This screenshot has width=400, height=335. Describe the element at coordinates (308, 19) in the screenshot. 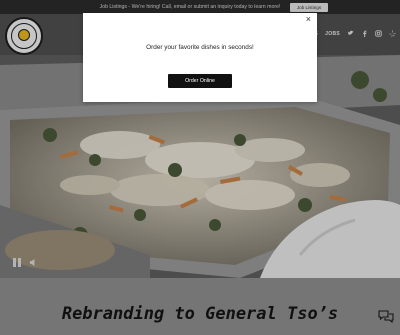

I see `close-icon: ×` at that location.